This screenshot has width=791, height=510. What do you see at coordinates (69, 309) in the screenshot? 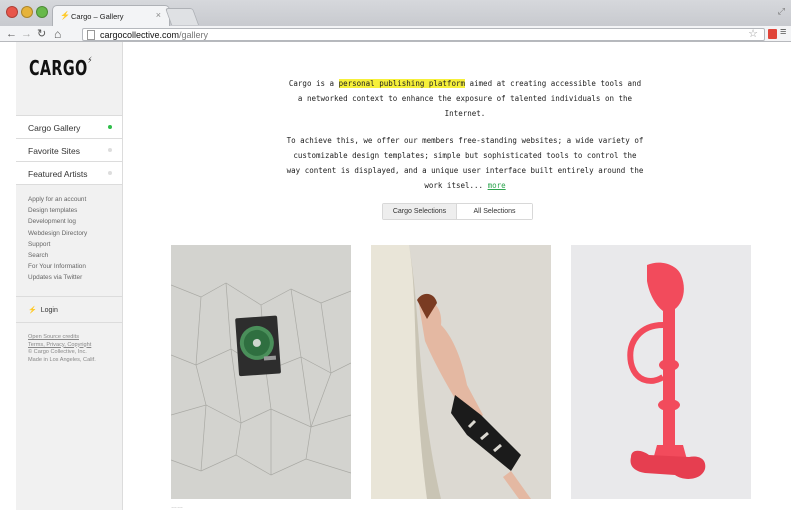
I see `login-button: ⚡ Login` at bounding box center [69, 309].